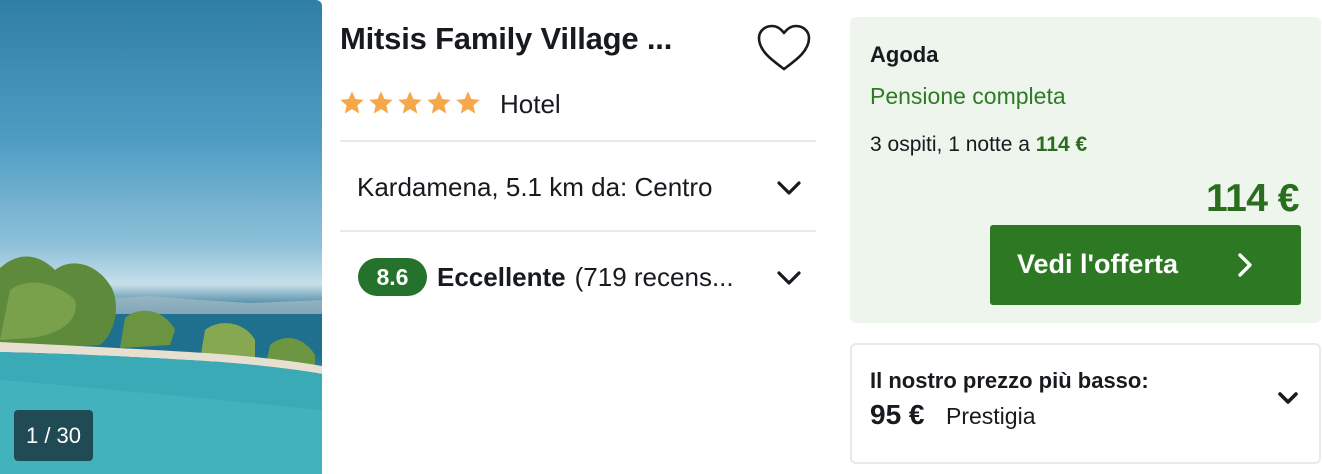 This screenshot has height=474, width=1322. What do you see at coordinates (968, 96) in the screenshot?
I see `meal-plan: Pensione completa` at bounding box center [968, 96].